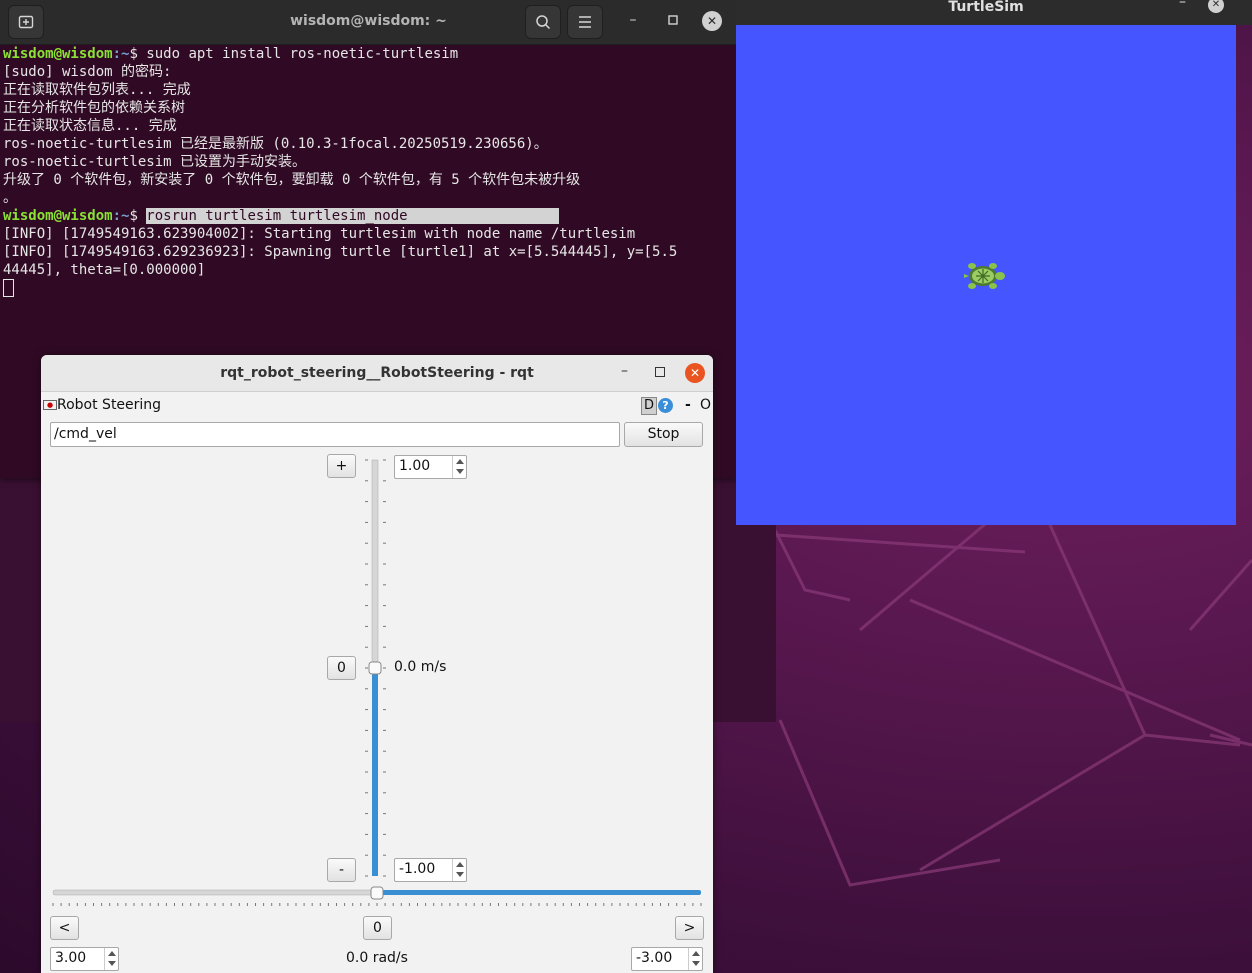 The height and width of the screenshot is (973, 1252). I want to click on rqt-title: rqt_robot_steering__RobotSteering - rqt, so click(377, 373).